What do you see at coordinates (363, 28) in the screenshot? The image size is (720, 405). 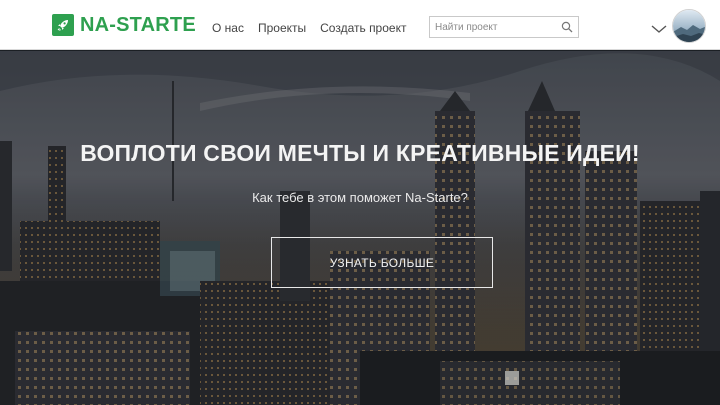 I see `nav-item-create-project: Создать проект` at bounding box center [363, 28].